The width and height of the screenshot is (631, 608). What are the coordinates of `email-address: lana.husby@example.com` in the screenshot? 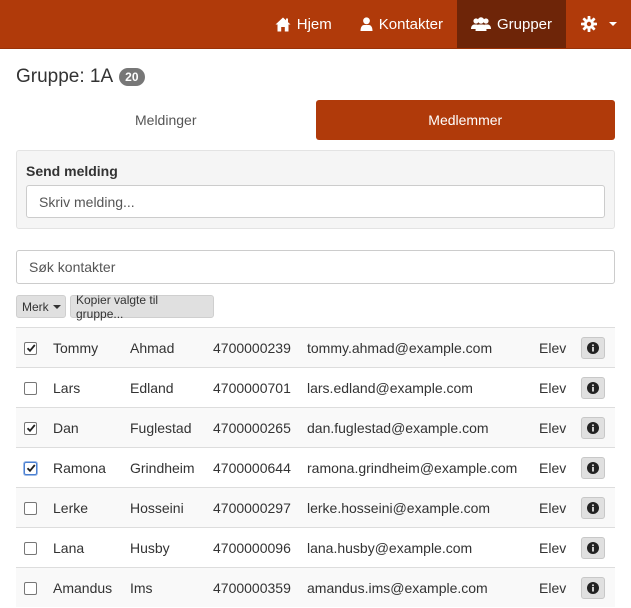 It's located at (390, 548).